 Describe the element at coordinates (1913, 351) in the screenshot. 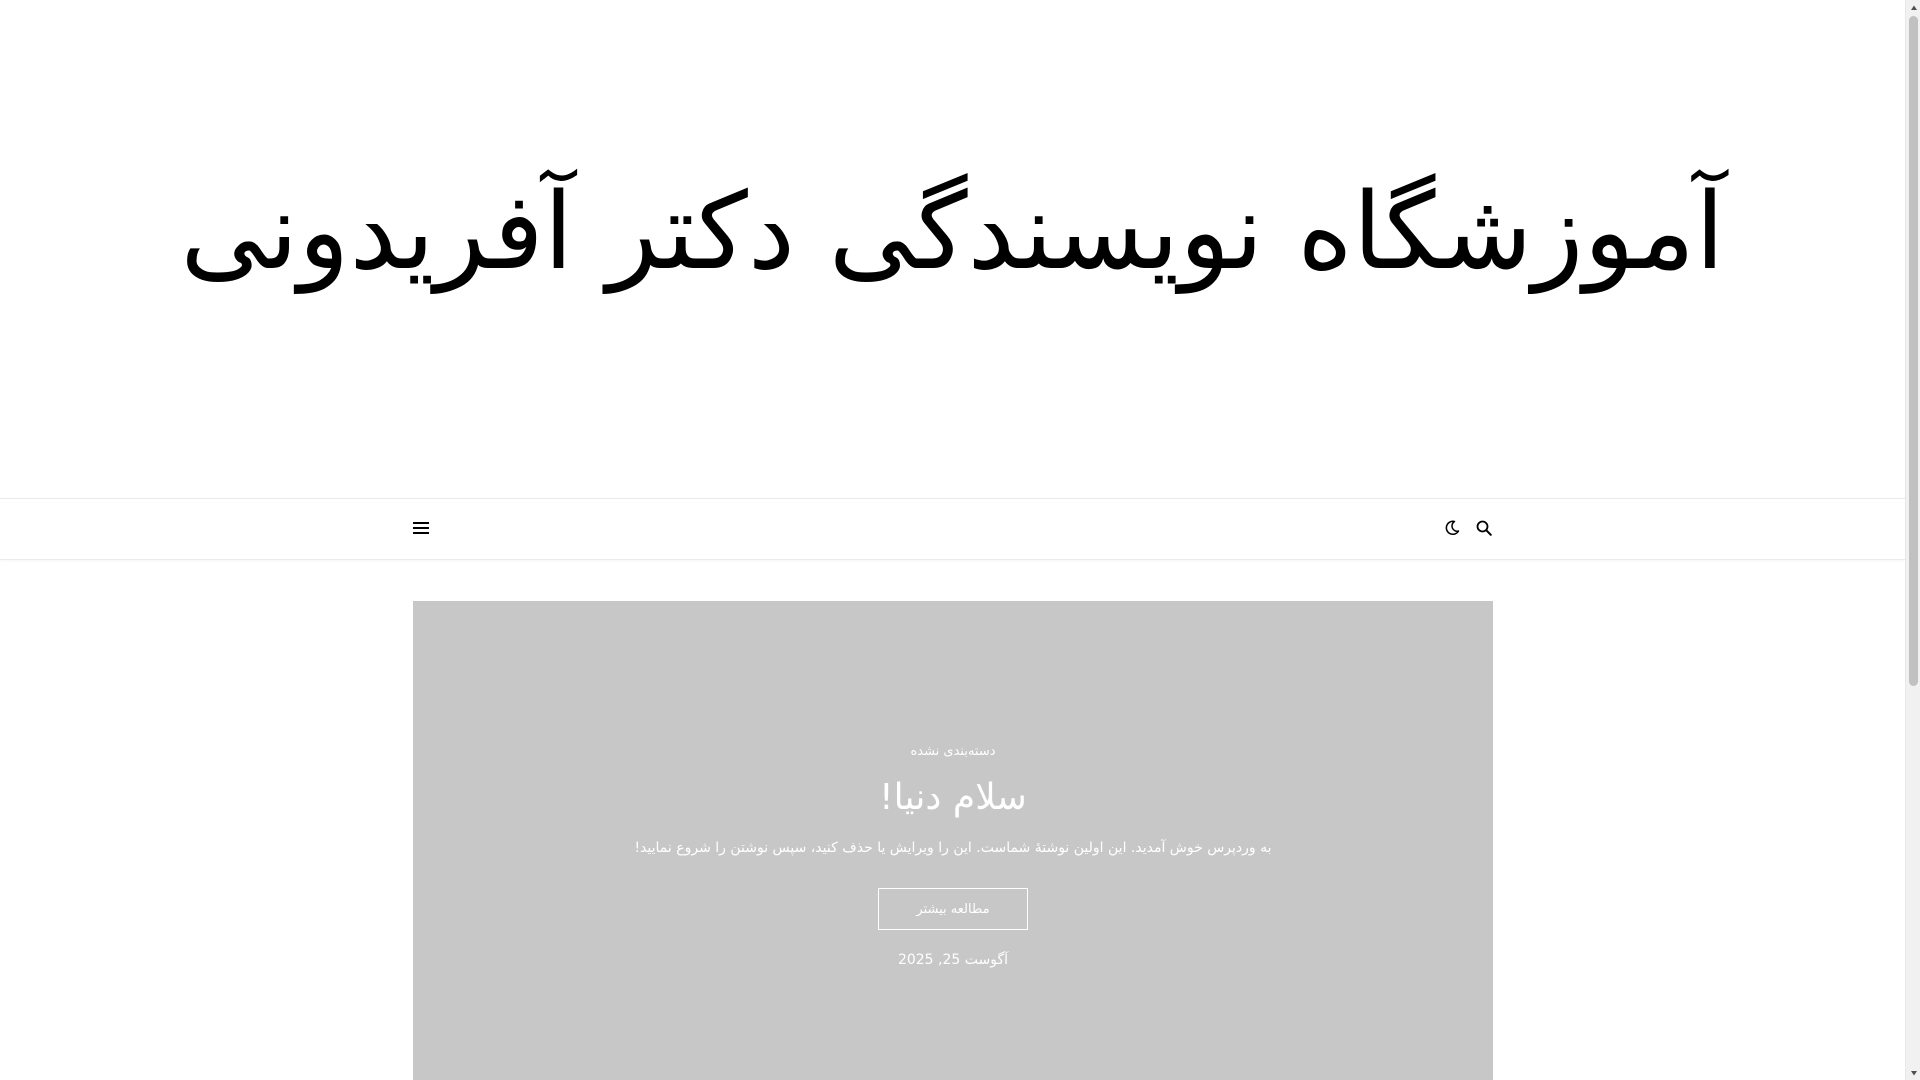

I see `scrollbar-thumb` at that location.